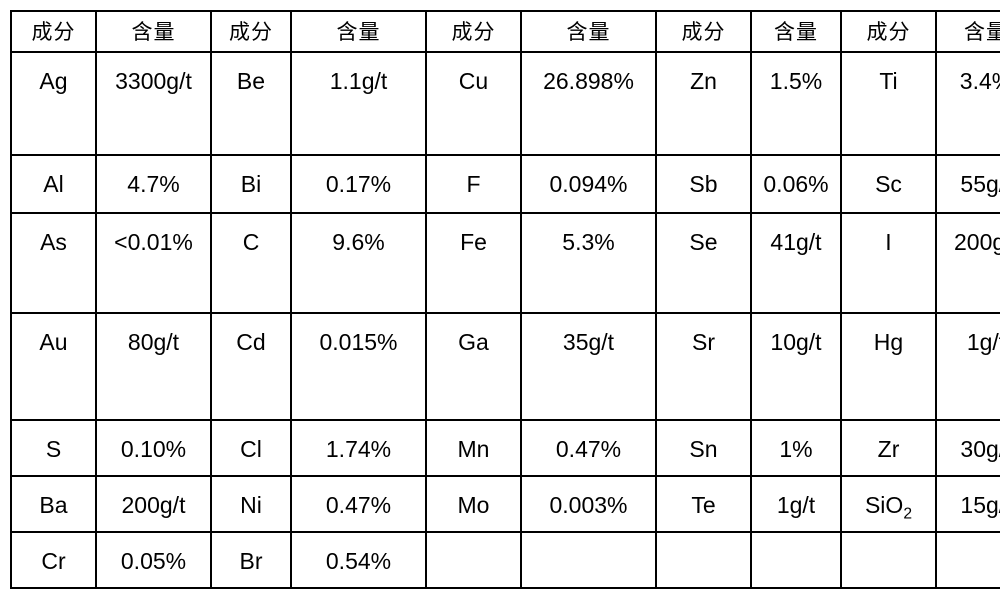 The height and width of the screenshot is (589, 1000). What do you see at coordinates (703, 103) in the screenshot?
I see `cell-component: Zn` at bounding box center [703, 103].